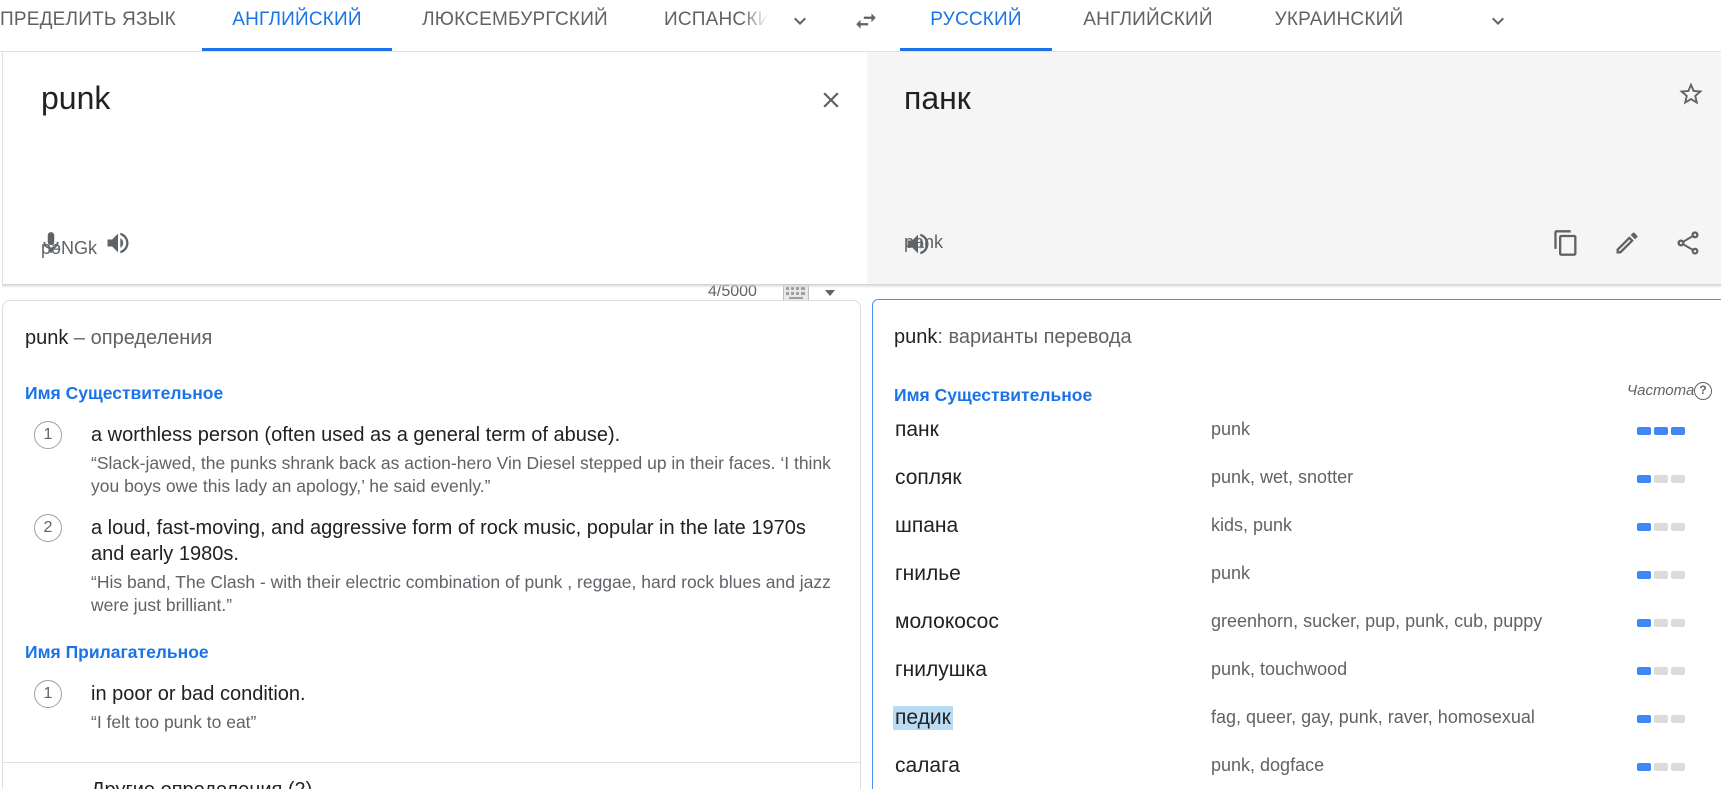  I want to click on swap-icon, so click(866, 21).